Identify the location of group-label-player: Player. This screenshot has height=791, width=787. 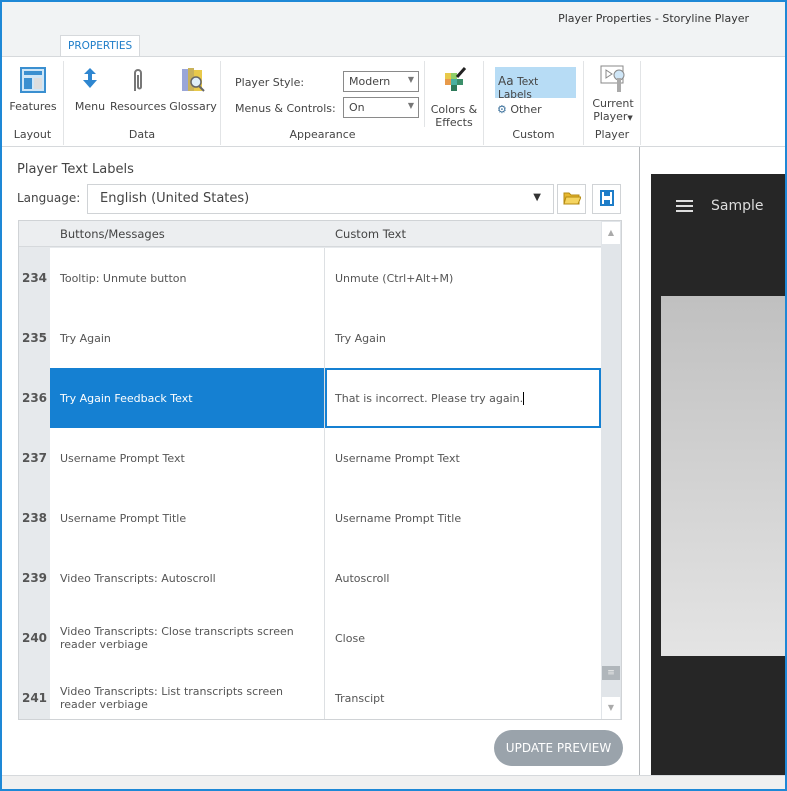
(612, 134).